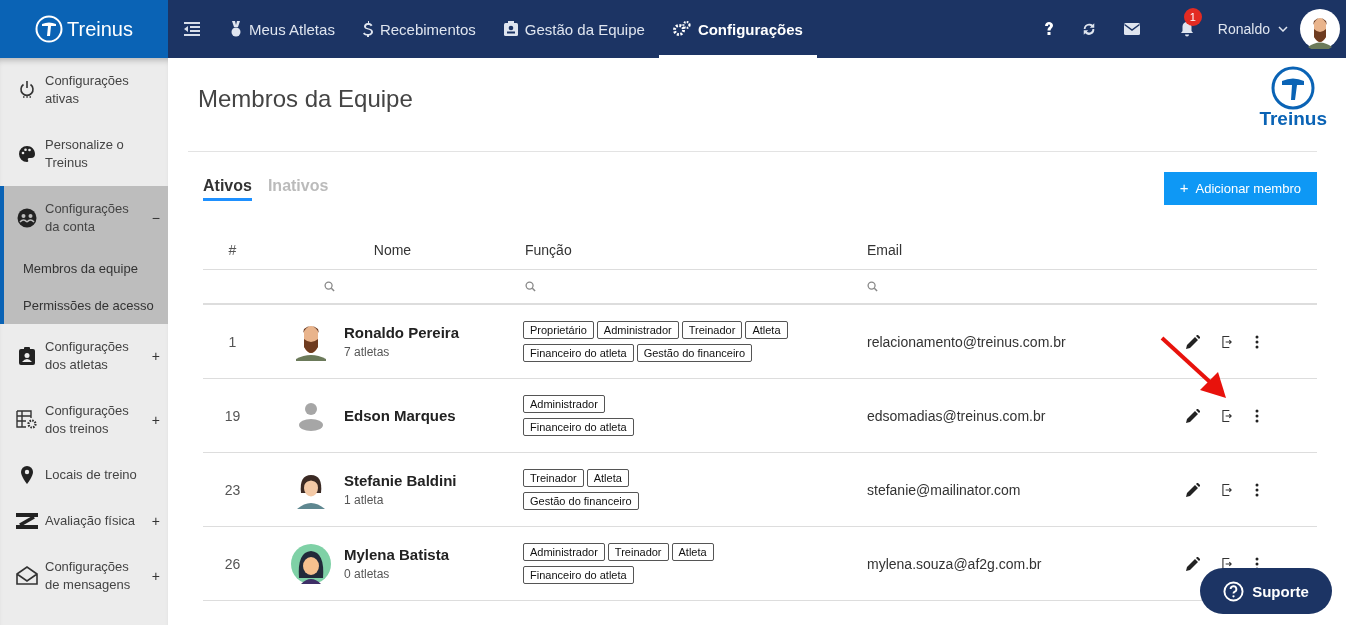  I want to click on id-card-icon, so click(510, 29).